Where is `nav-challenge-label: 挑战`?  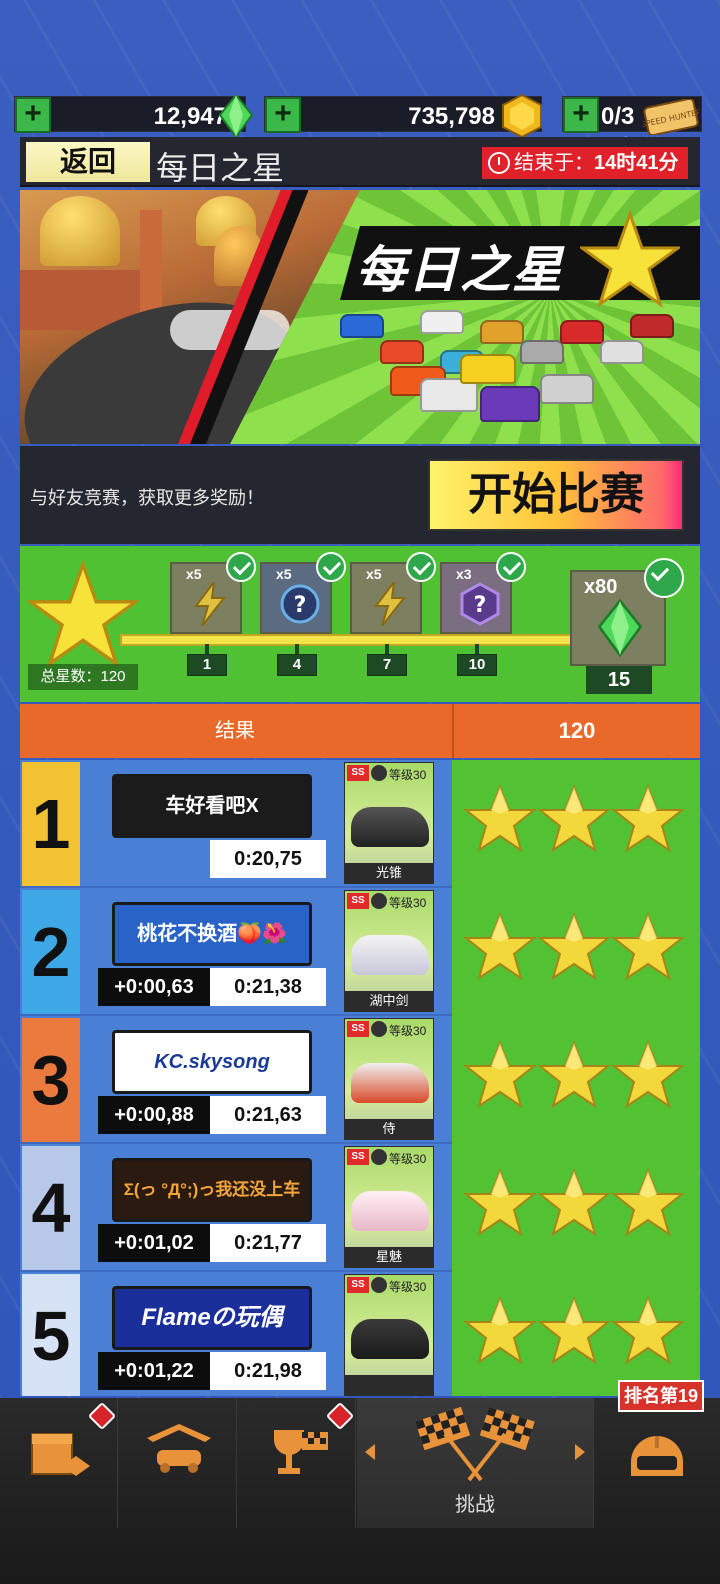
nav-challenge-label: 挑战 is located at coordinates (475, 1505).